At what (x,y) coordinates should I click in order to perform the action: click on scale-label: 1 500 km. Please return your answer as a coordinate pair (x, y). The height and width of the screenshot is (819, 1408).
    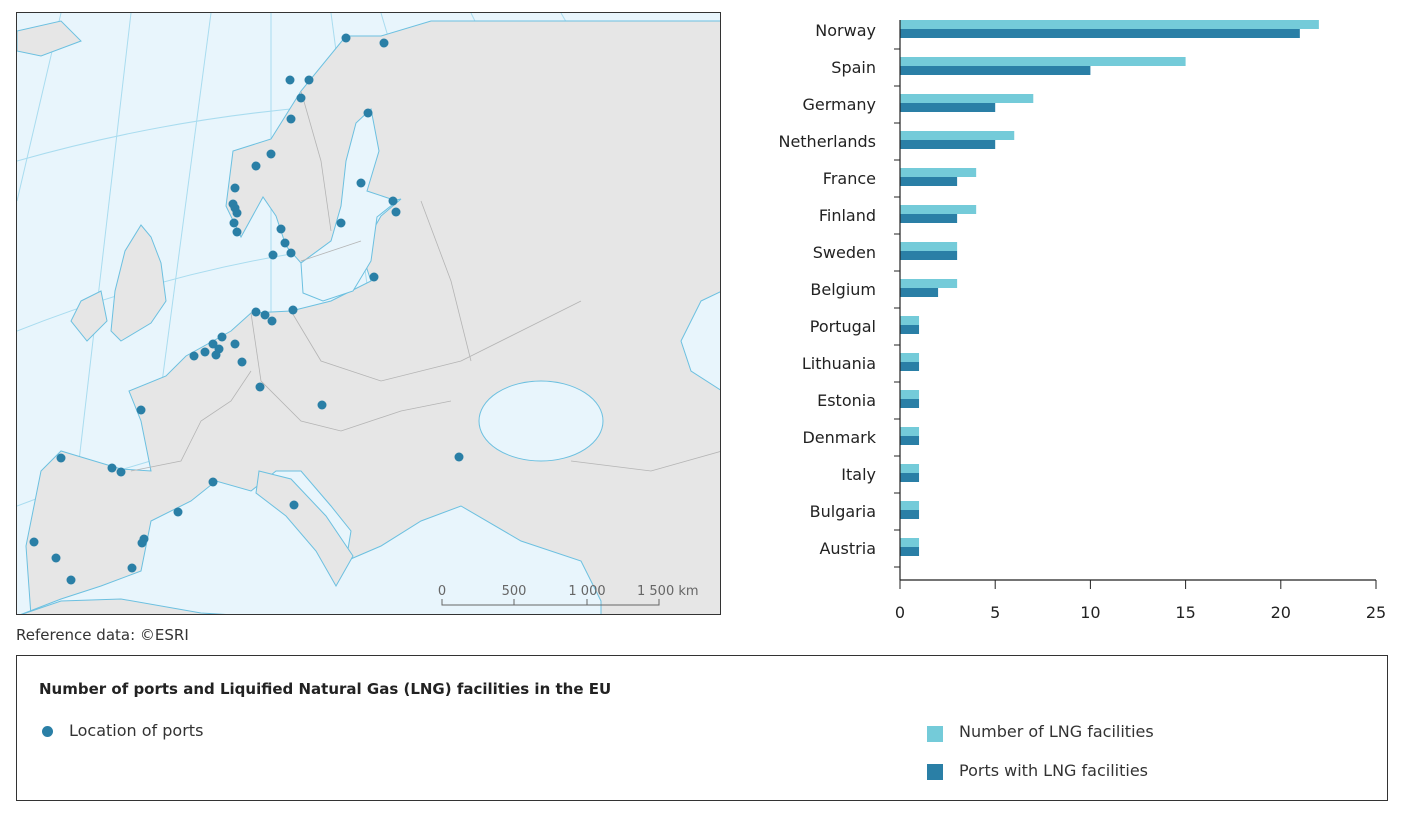
    Looking at the image, I should click on (668, 591).